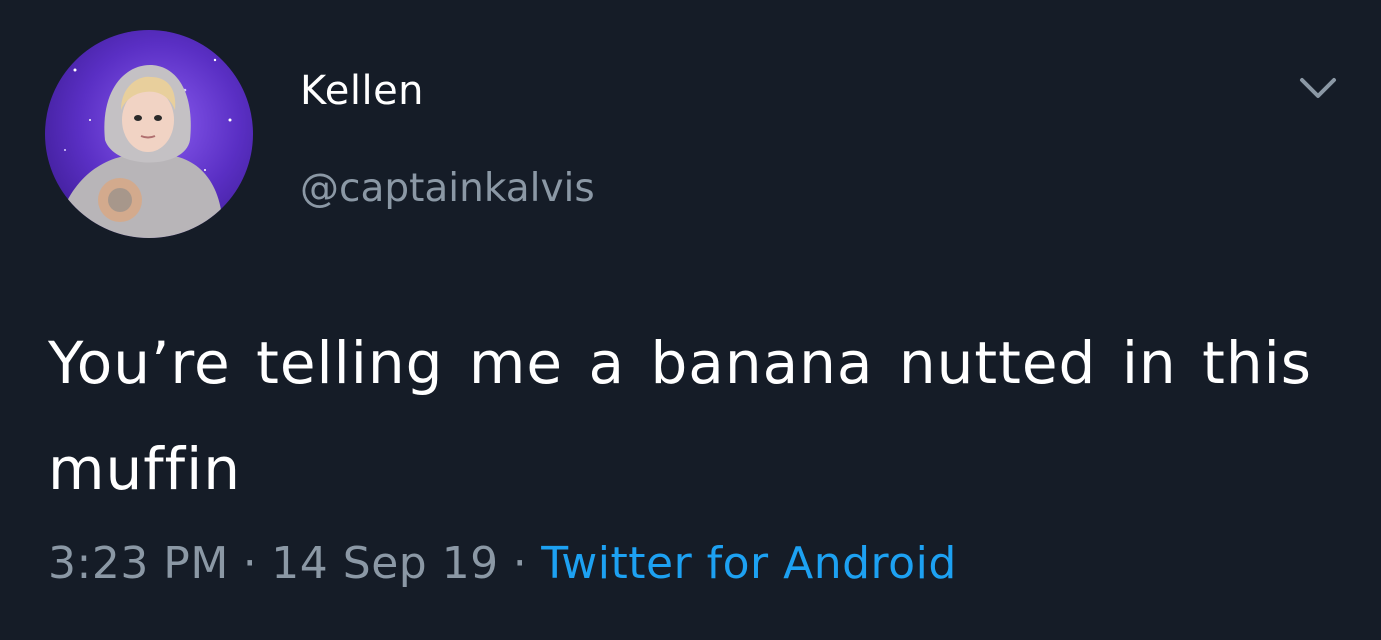  What do you see at coordinates (447, 188) in the screenshot?
I see `author-handle: @captainkalvis` at bounding box center [447, 188].